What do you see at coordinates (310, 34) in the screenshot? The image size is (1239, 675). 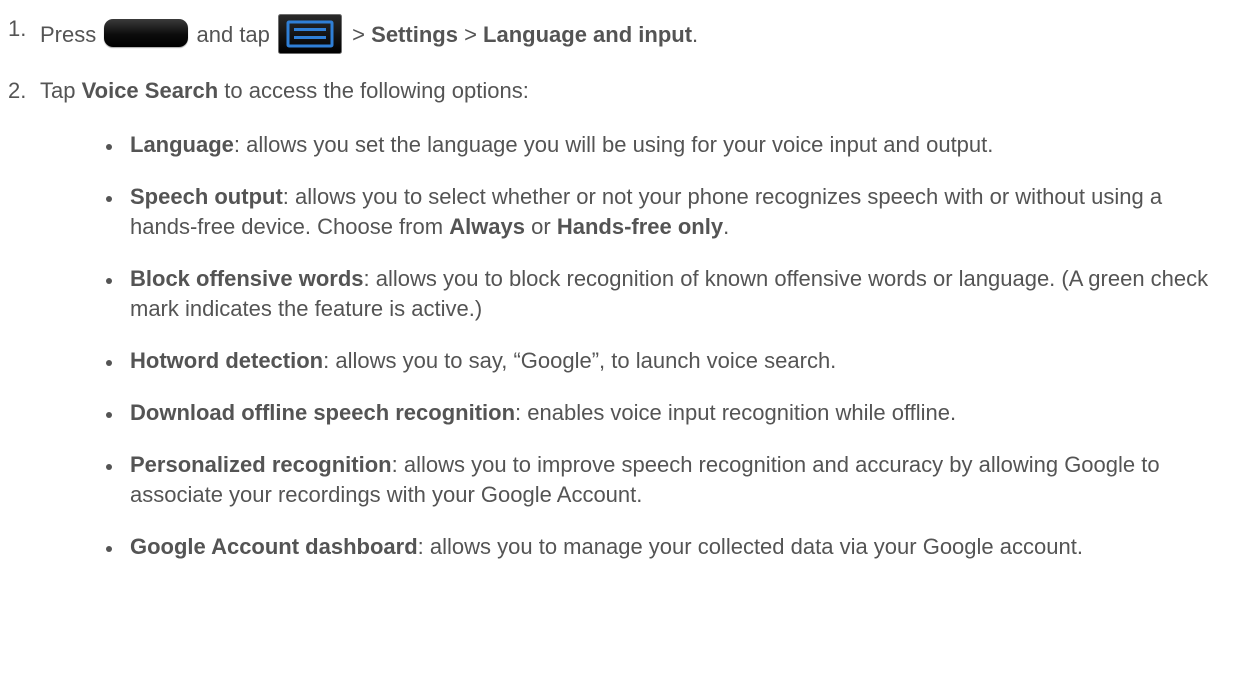 I see `menu-key-icon` at bounding box center [310, 34].